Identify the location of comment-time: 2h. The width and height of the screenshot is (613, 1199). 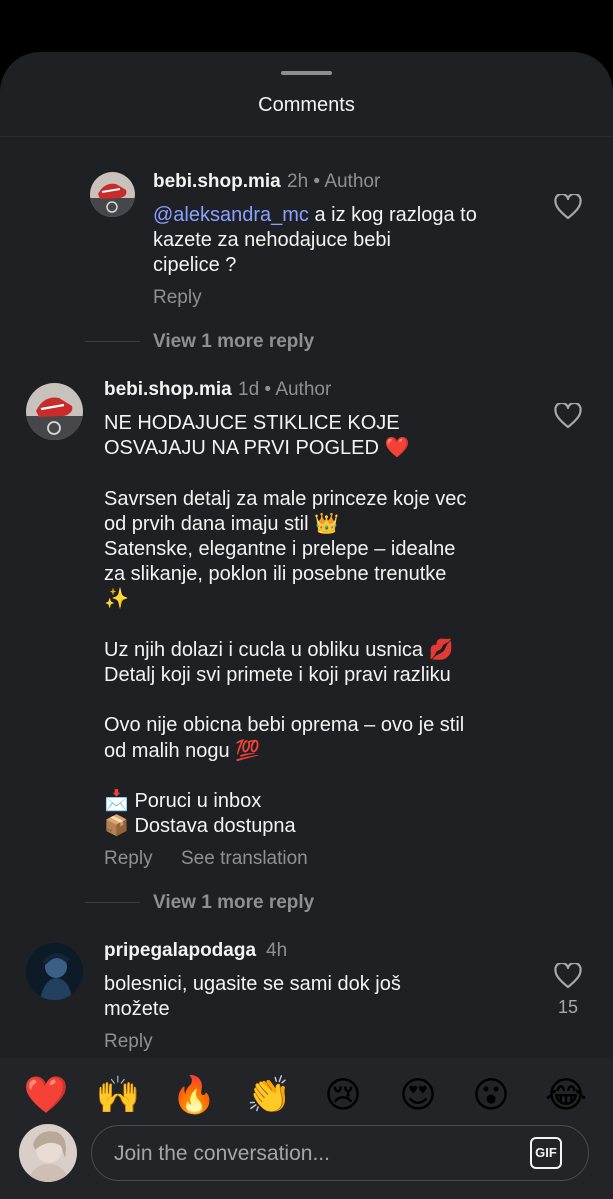
(298, 181).